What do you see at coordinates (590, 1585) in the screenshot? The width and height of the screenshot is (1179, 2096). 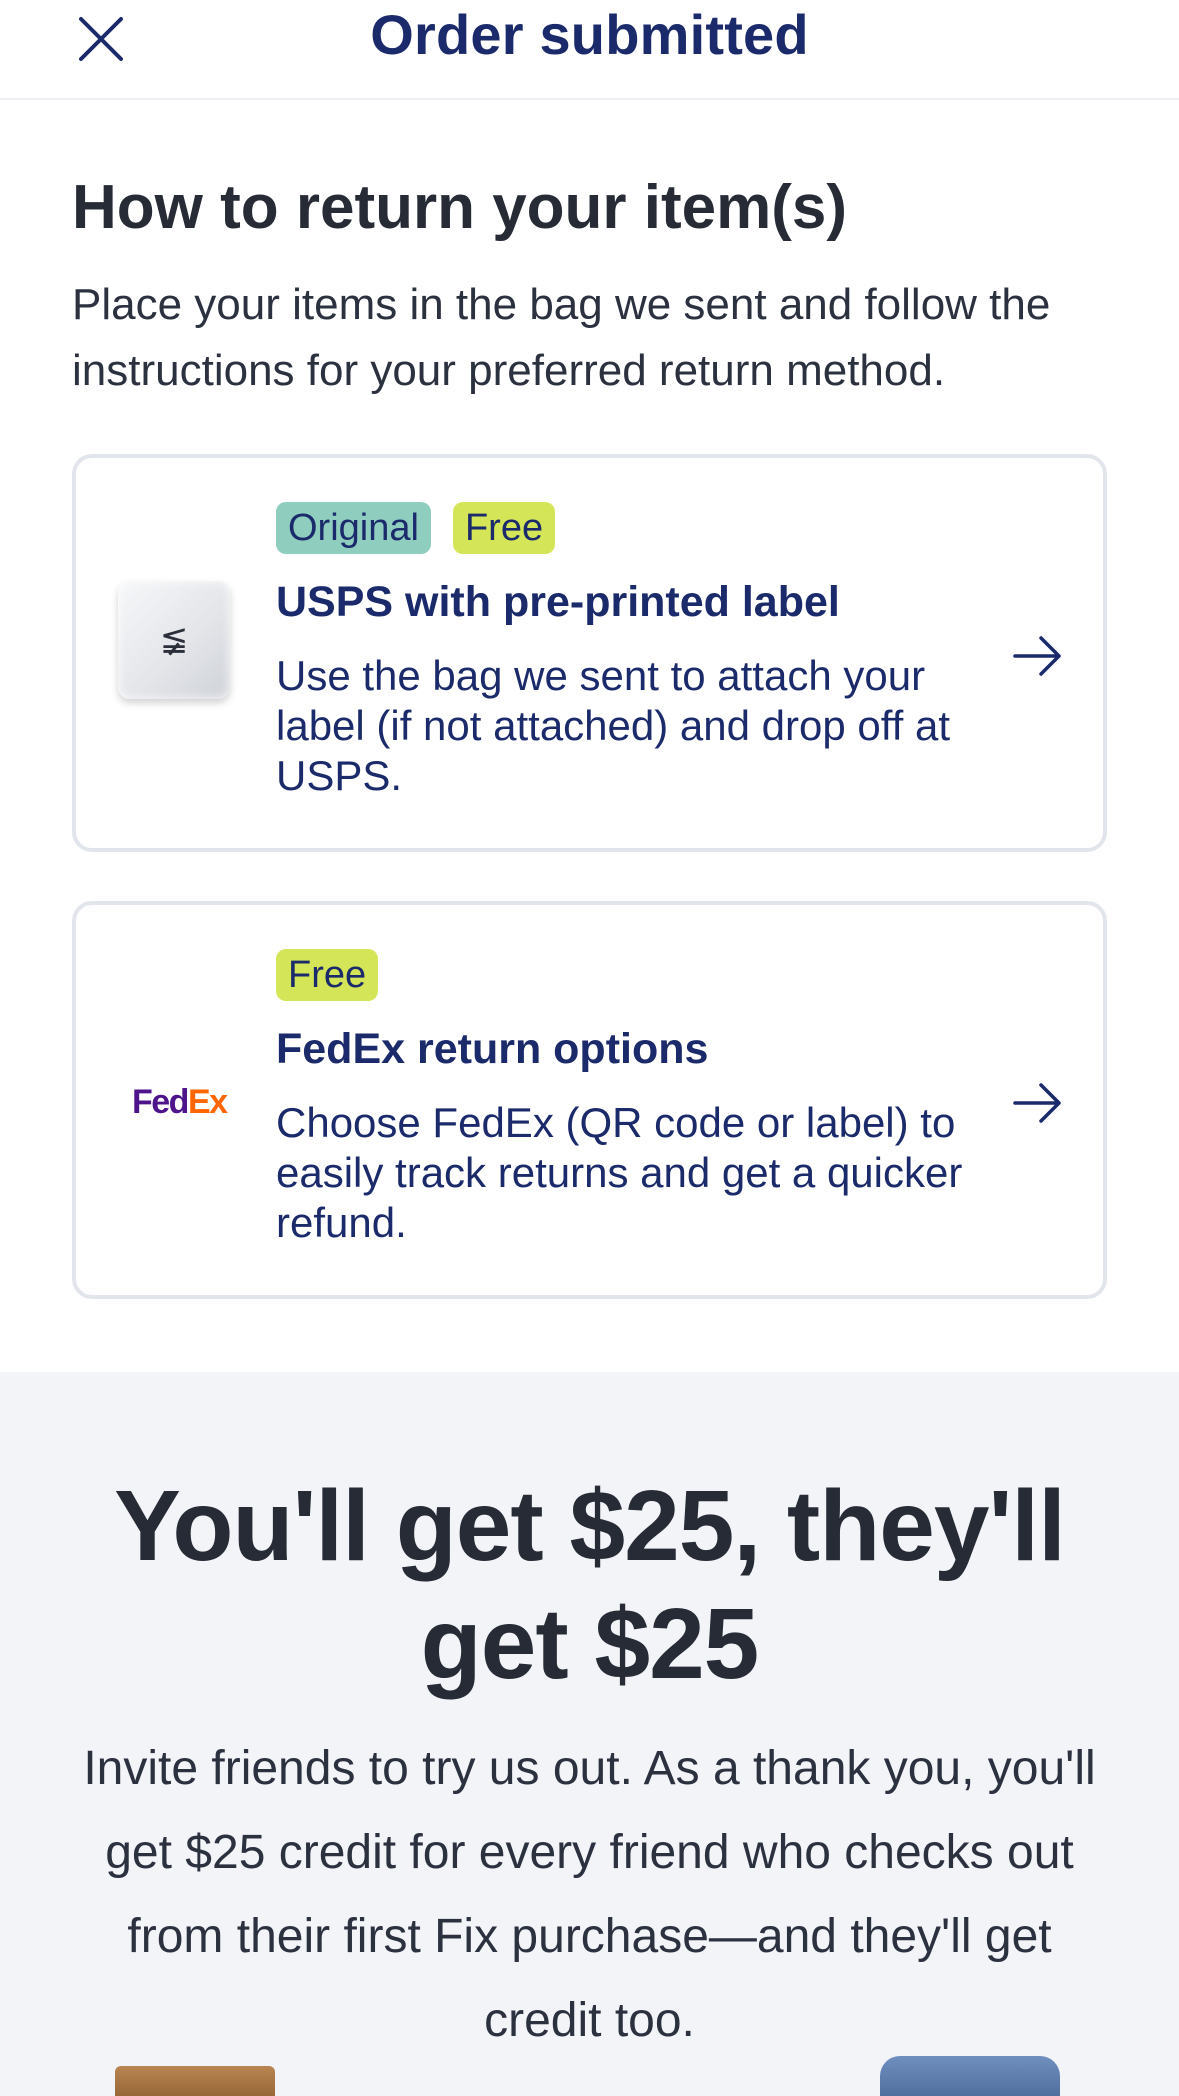 I see `referral-title: You'll get $25, they'll get $25` at bounding box center [590, 1585].